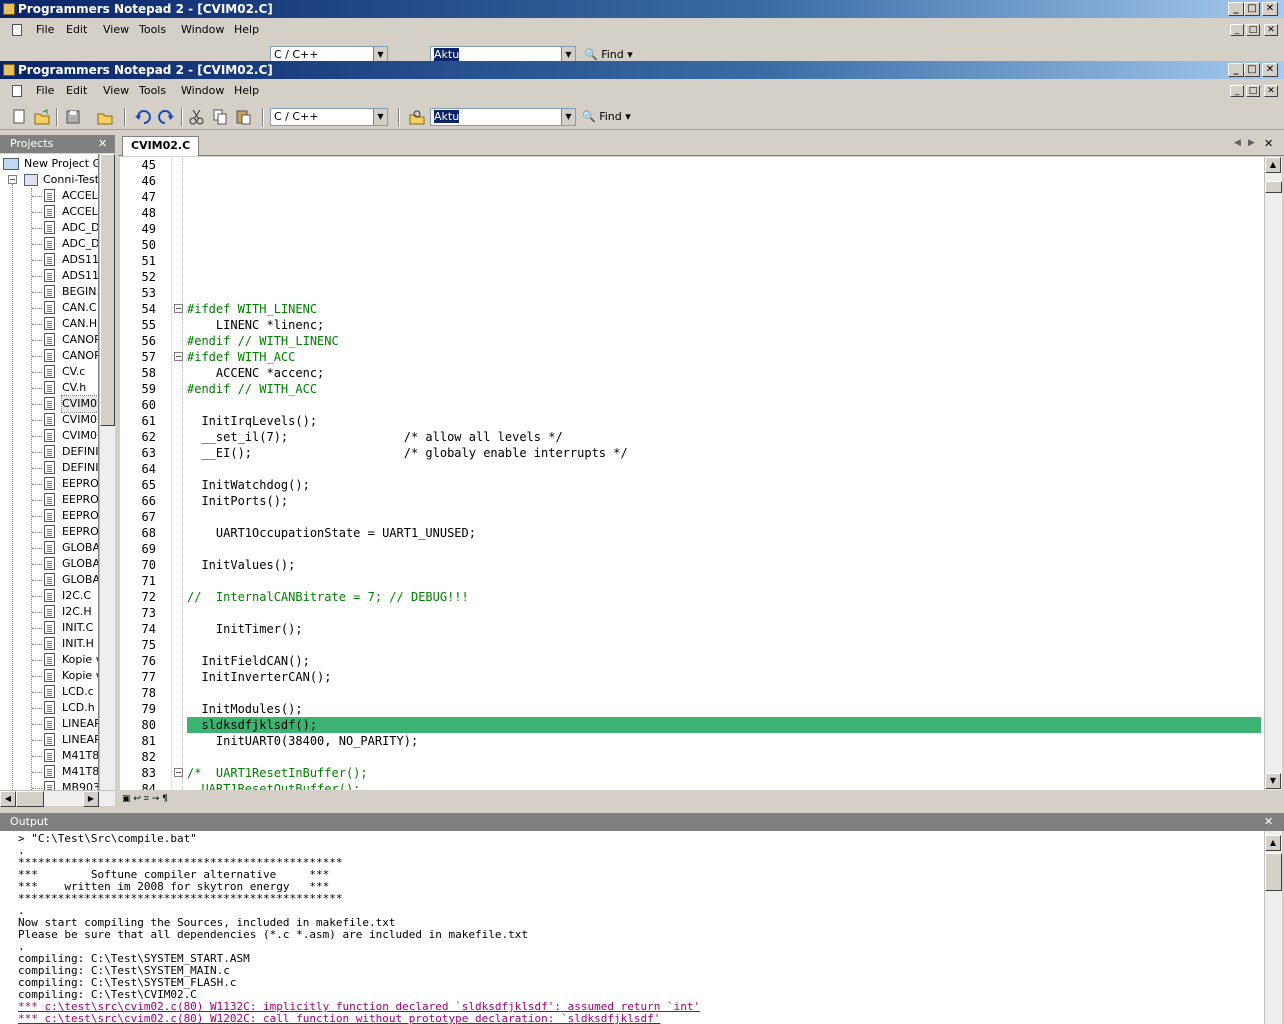 The width and height of the screenshot is (1284, 1024). Describe the element at coordinates (202, 30) in the screenshot. I see `outer-menu-window: Window` at that location.